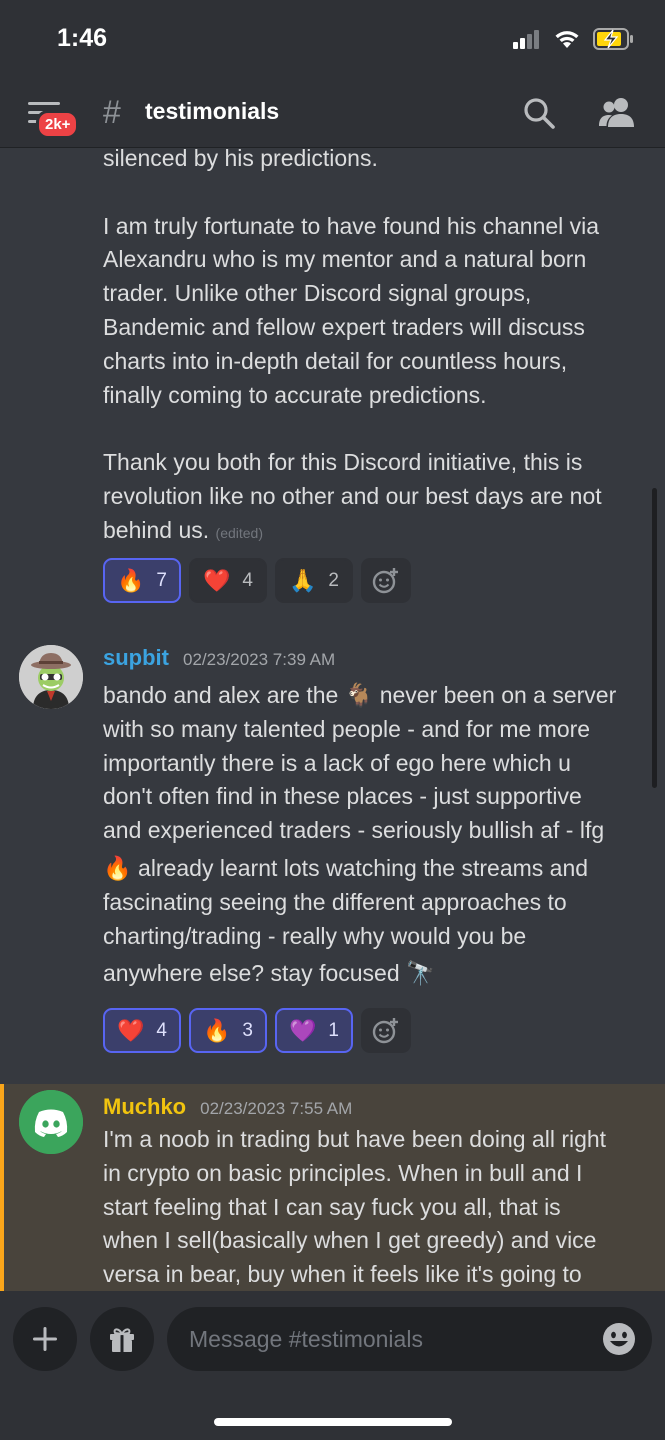 The height and width of the screenshot is (1440, 665). I want to click on plus-icon, so click(45, 1339).